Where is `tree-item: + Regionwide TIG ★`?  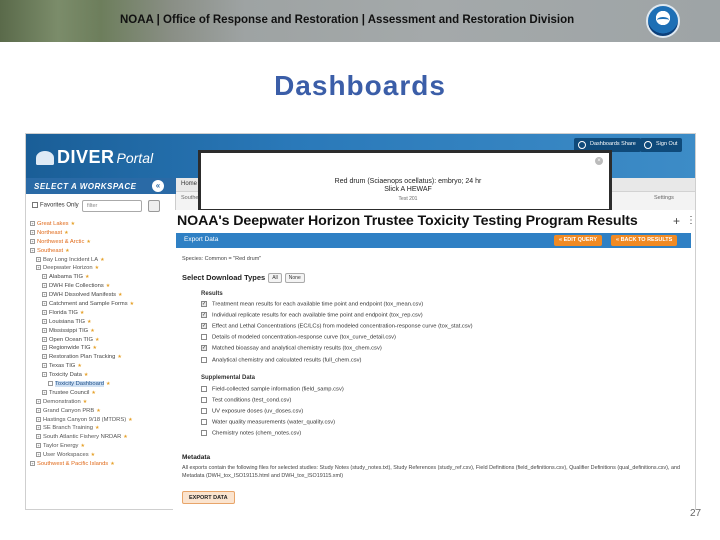
tree-item: + Regionwide TIG ★ is located at coordinates (103, 348).